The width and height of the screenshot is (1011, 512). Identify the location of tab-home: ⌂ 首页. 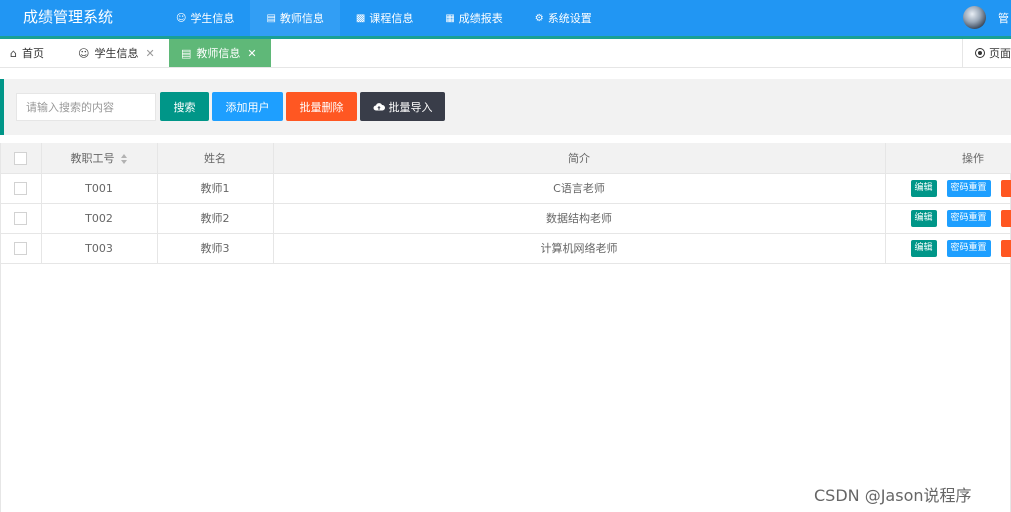
(27, 53).